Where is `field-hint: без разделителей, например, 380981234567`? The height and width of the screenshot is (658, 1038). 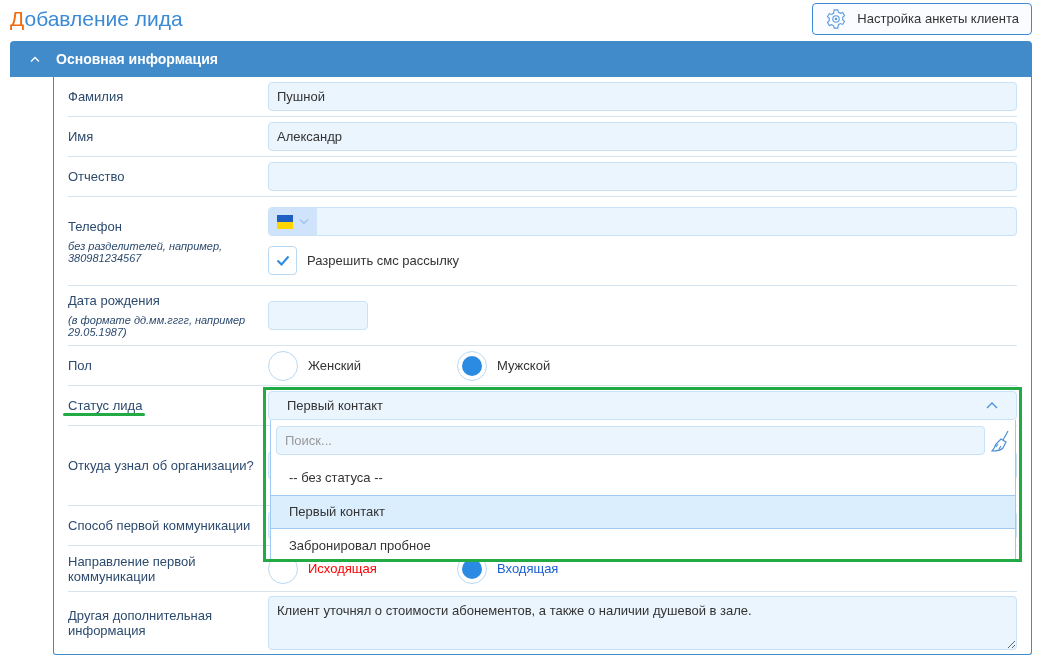 field-hint: без разделителей, например, 380981234567 is located at coordinates (146, 251).